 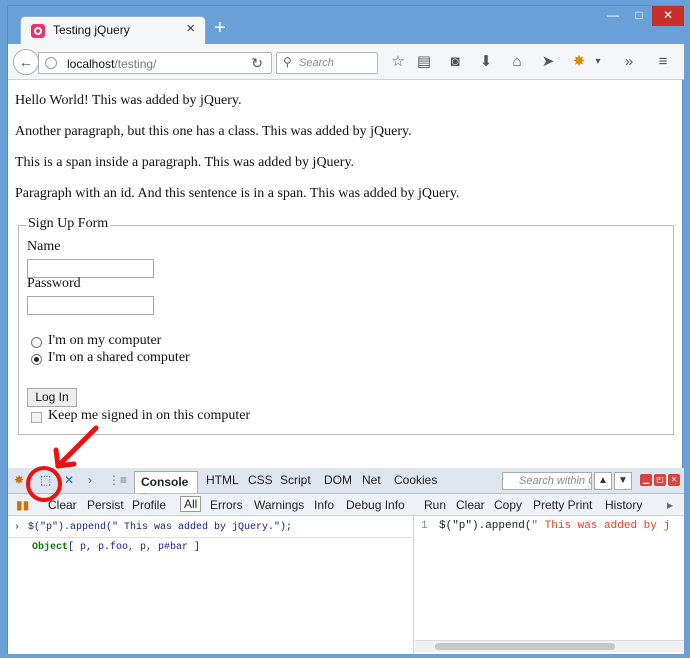 What do you see at coordinates (211, 537) in the screenshot?
I see `row-divider` at bounding box center [211, 537].